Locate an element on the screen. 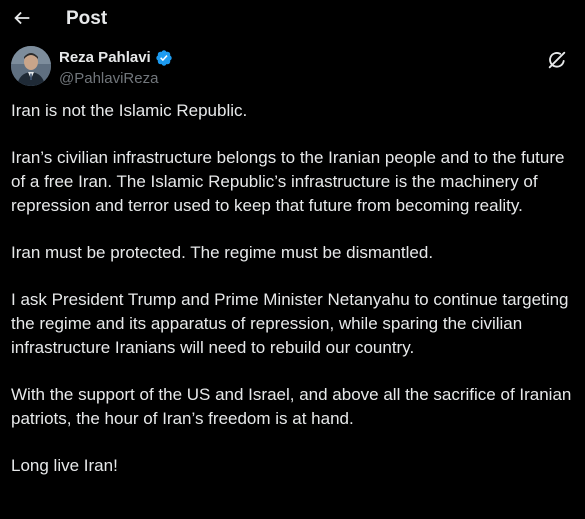 This screenshot has height=519, width=585. author-names: Reza Pahlavi @PahlaviReza is located at coordinates (116, 68).